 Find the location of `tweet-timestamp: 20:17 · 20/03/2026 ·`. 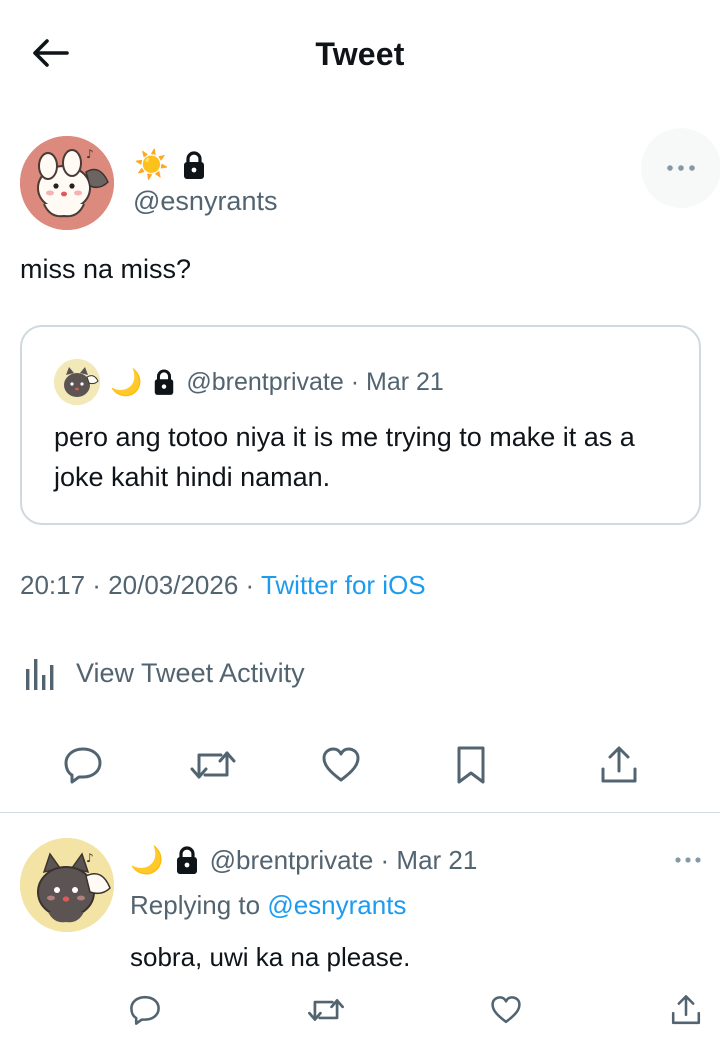

tweet-timestamp: 20:17 · 20/03/2026 · is located at coordinates (140, 585).